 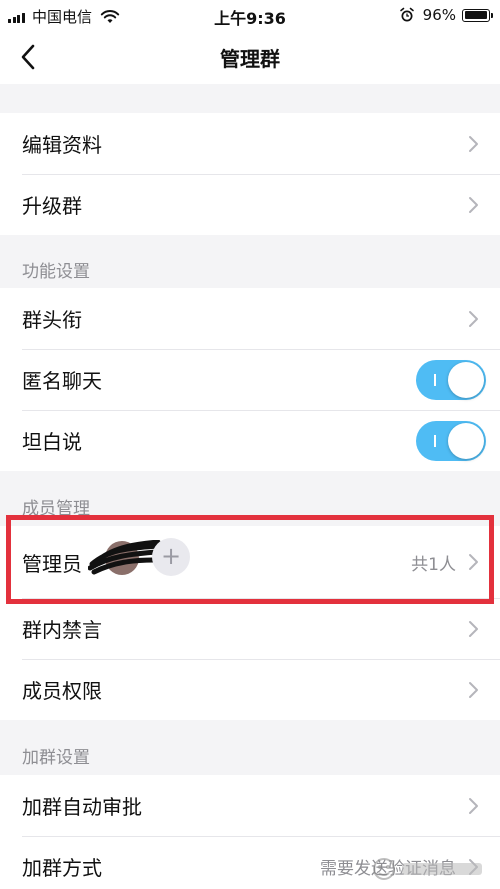 I want to click on nav-bar: 管理群, so click(x=250, y=57).